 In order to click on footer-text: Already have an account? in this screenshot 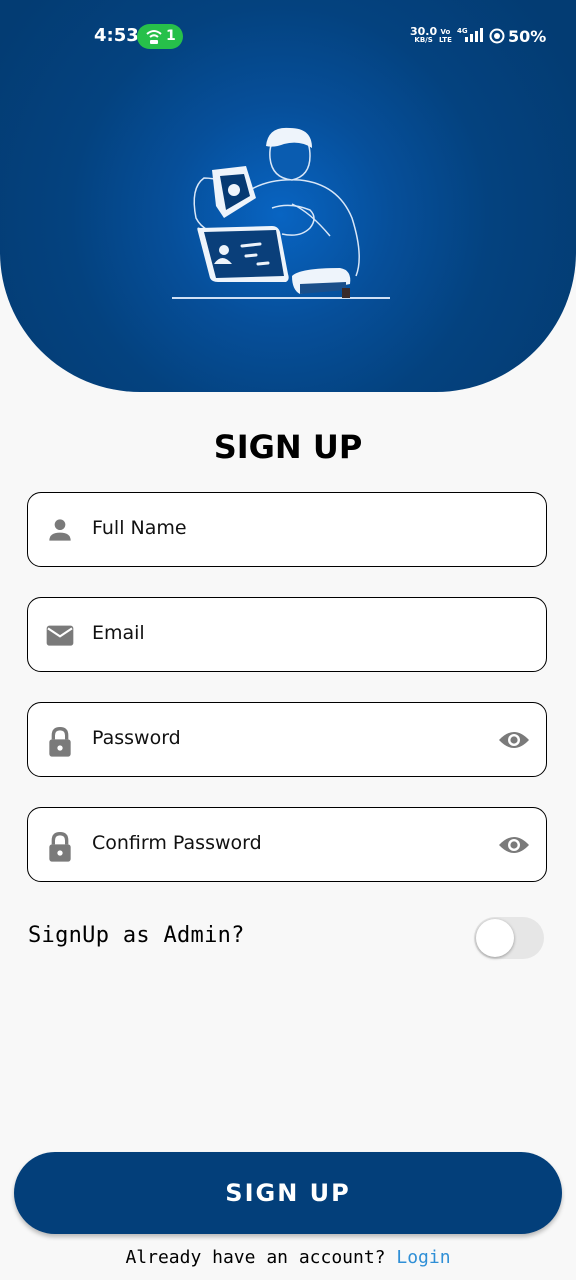, I will do `click(255, 1257)`.